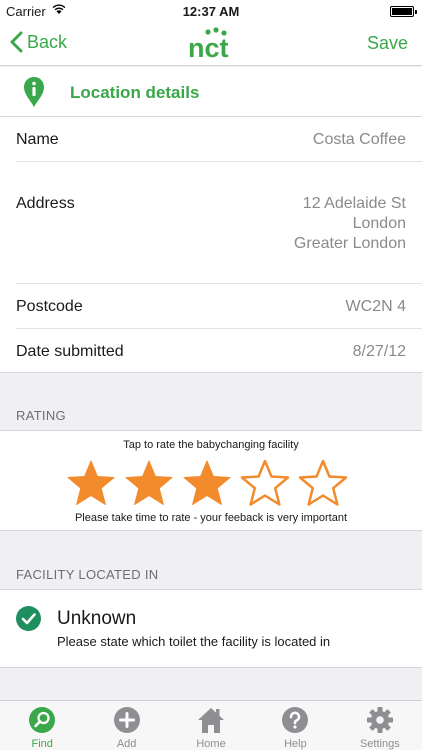 The width and height of the screenshot is (422, 750). What do you see at coordinates (42, 720) in the screenshot?
I see `search-icon` at bounding box center [42, 720].